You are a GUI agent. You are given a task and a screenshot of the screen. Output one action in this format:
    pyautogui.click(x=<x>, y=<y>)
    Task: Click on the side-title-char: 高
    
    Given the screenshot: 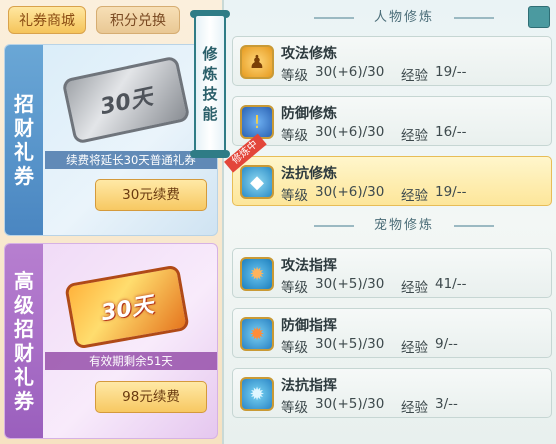 What is the action you would take?
    pyautogui.click(x=24, y=281)
    